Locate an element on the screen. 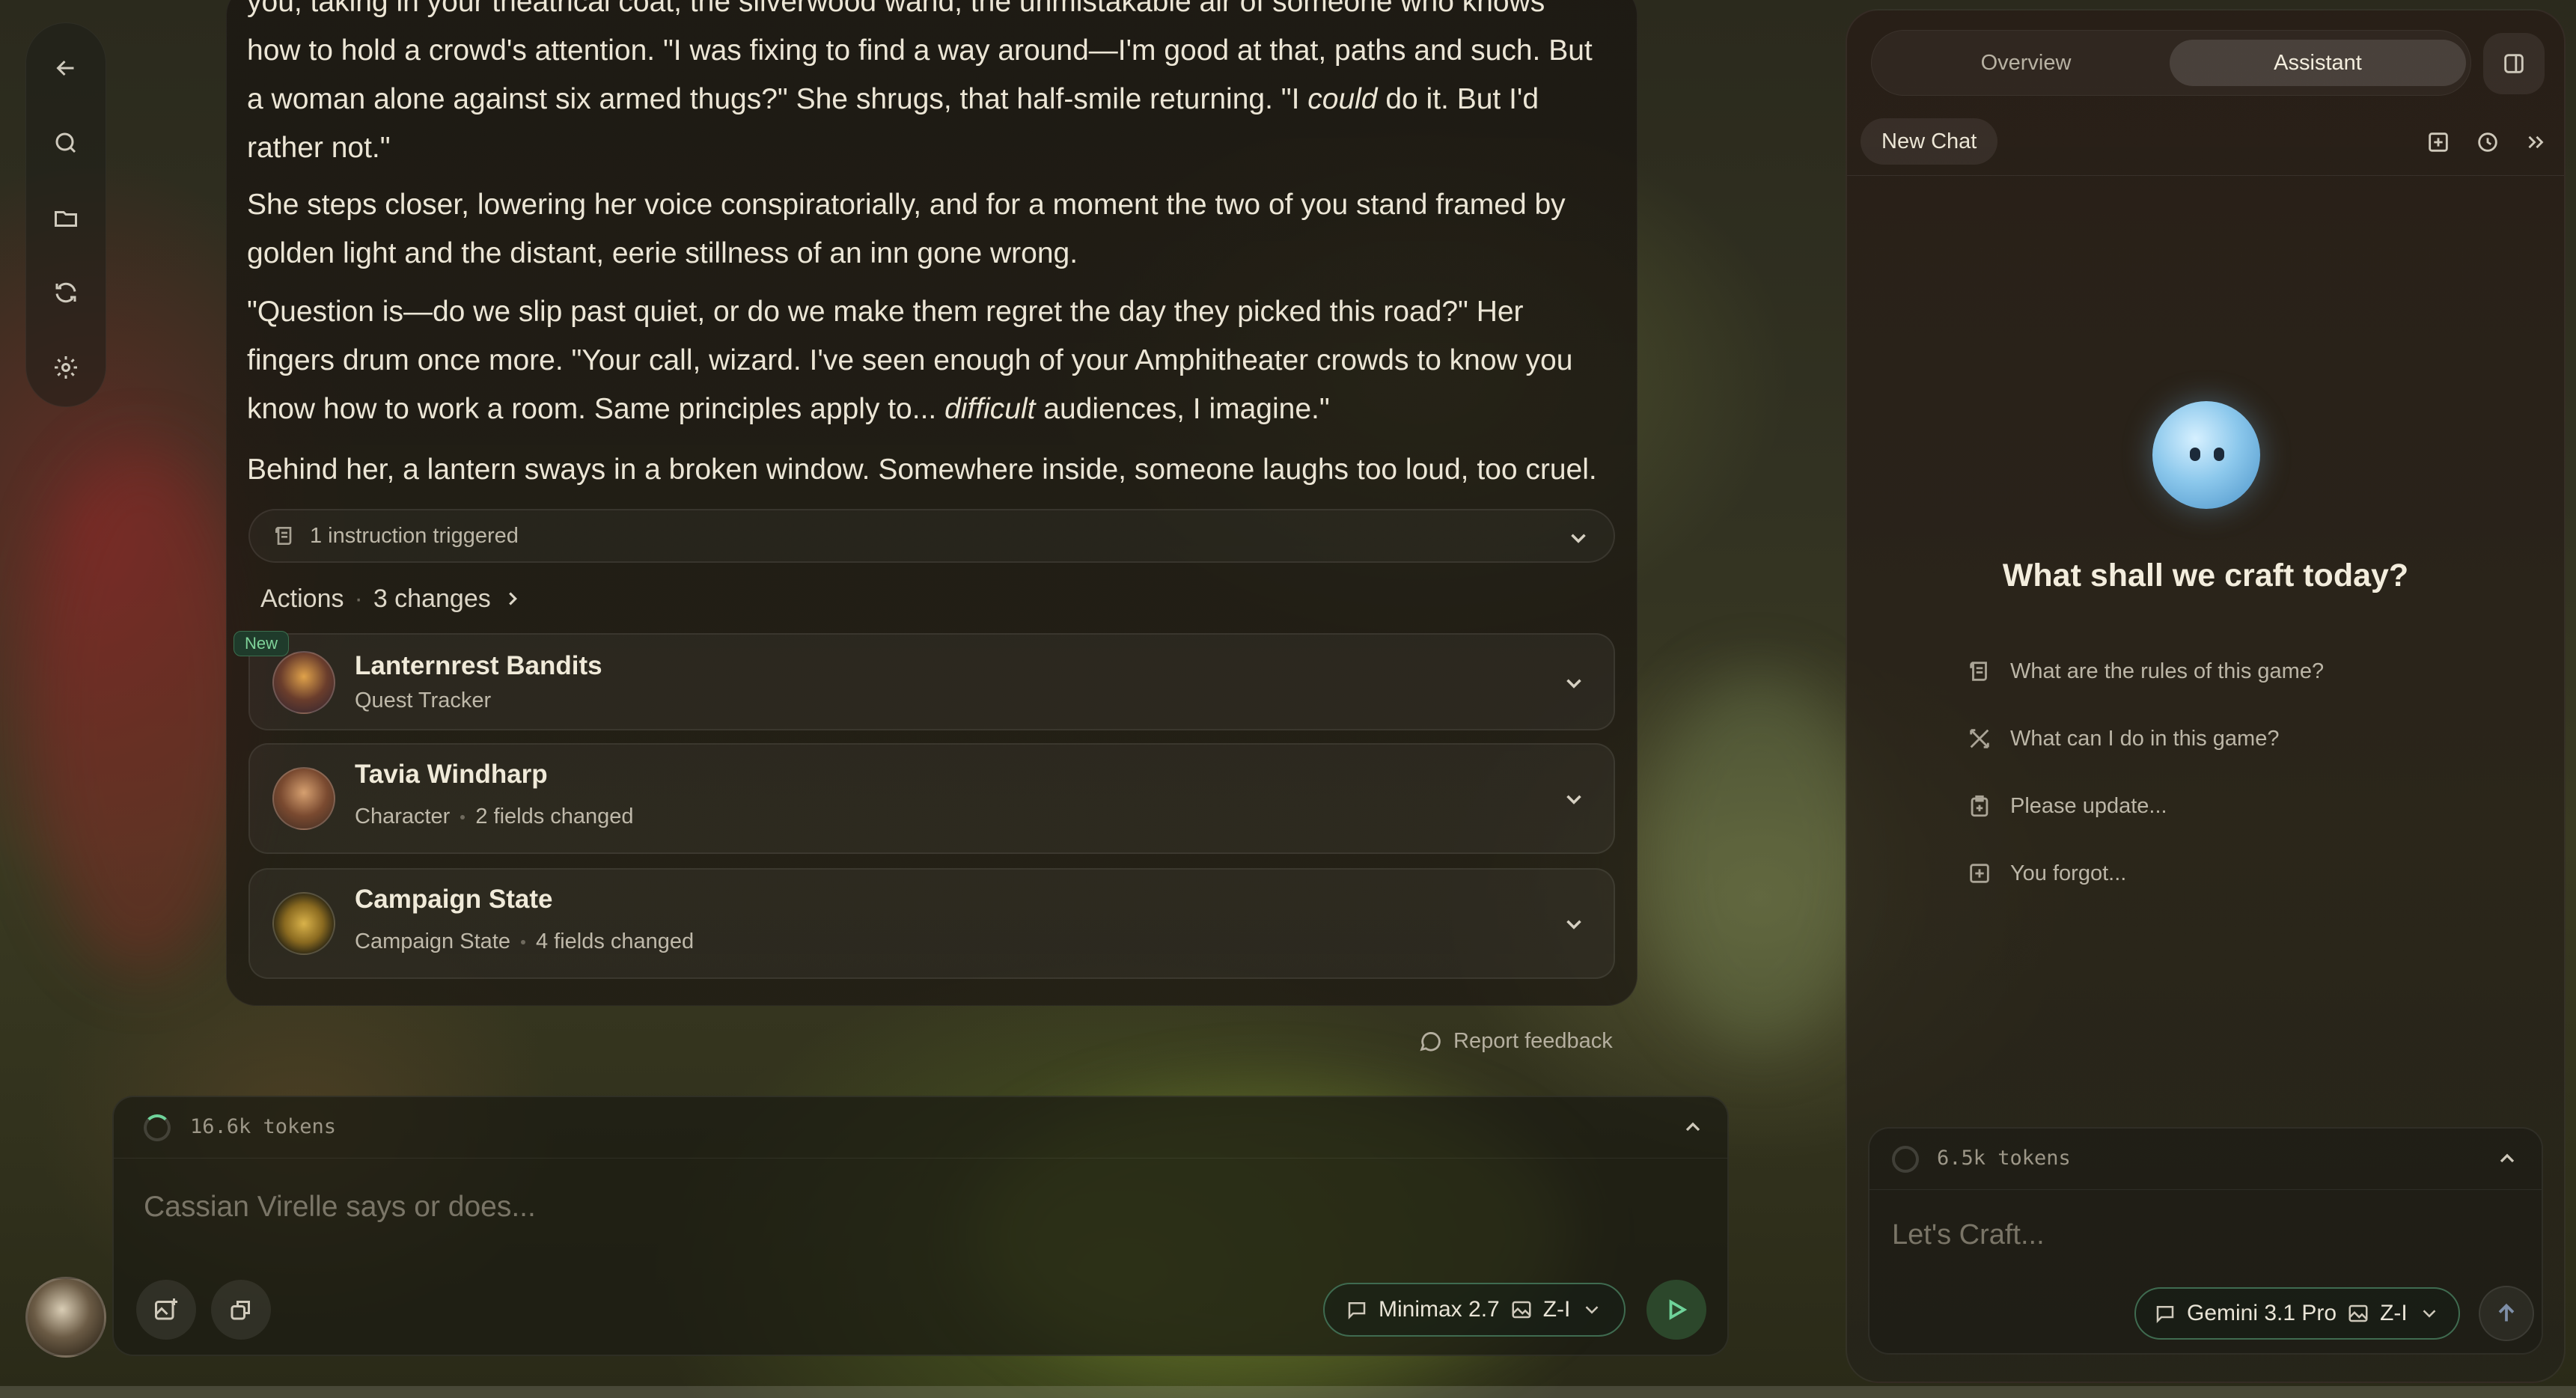  change-subtitle: Character 2 fields changed is located at coordinates (495, 816).